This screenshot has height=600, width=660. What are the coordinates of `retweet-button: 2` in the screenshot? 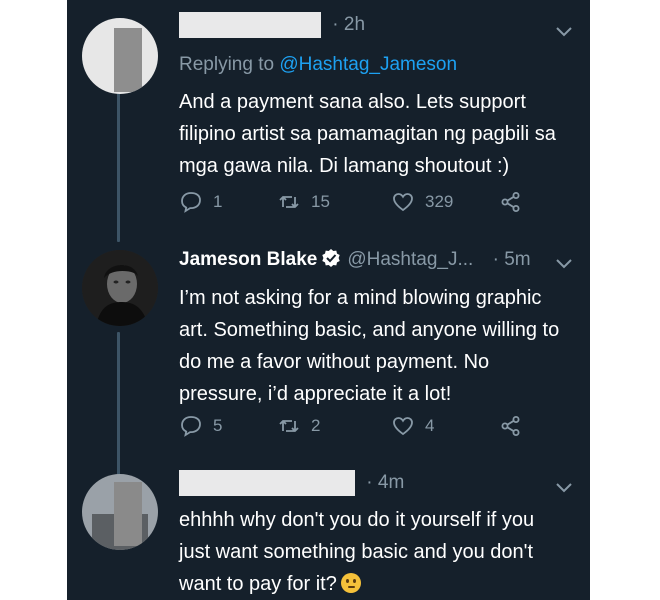 It's located at (298, 426).